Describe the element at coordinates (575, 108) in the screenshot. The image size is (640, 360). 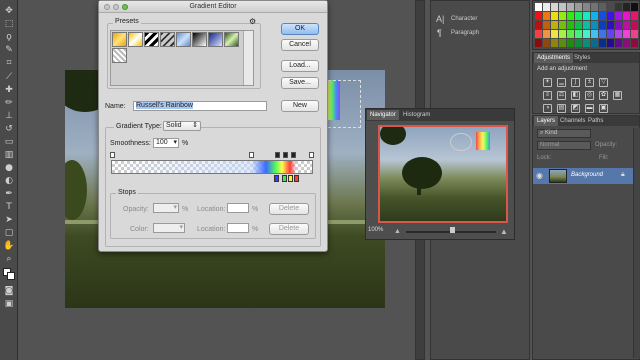
I see `threshold-icon: ◩` at that location.